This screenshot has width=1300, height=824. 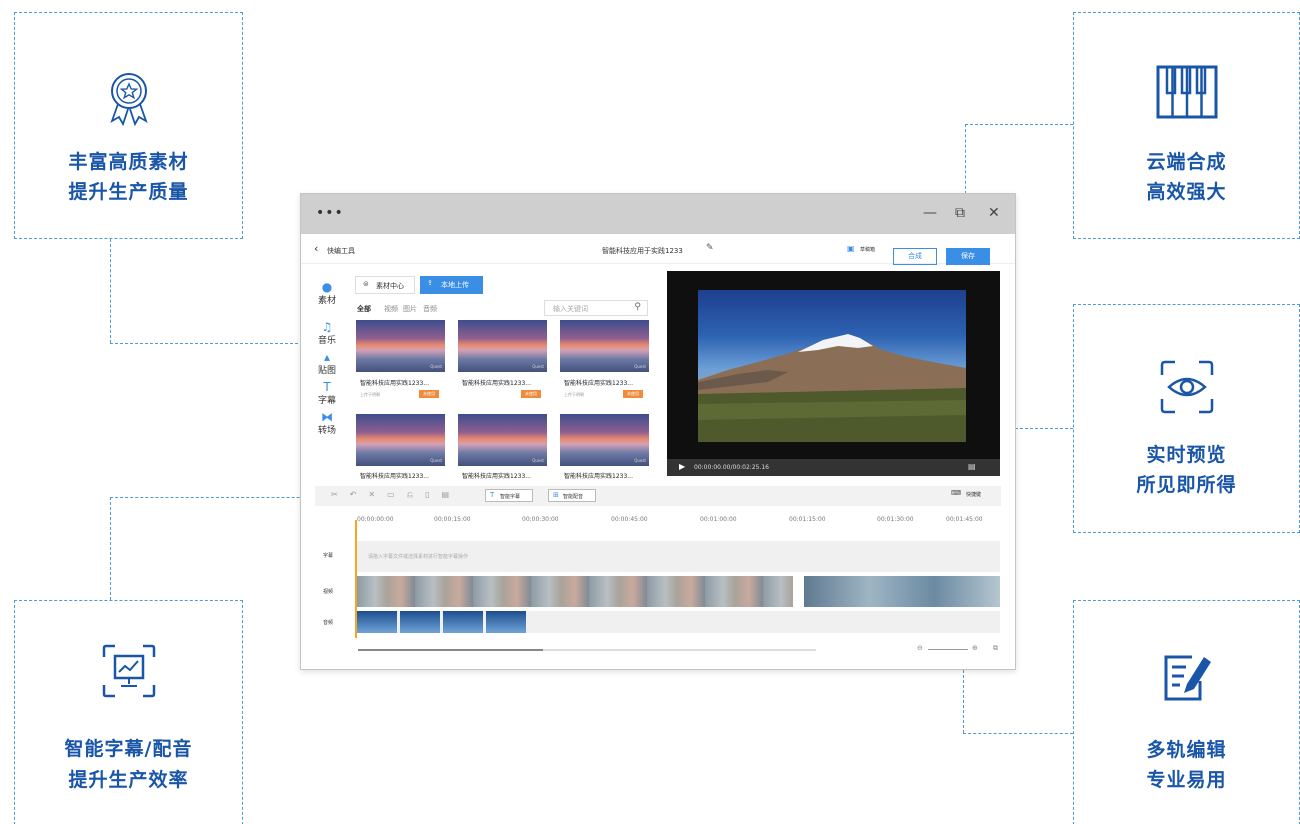 I want to click on ruler-tick: 00:01:00:00, so click(x=718, y=519).